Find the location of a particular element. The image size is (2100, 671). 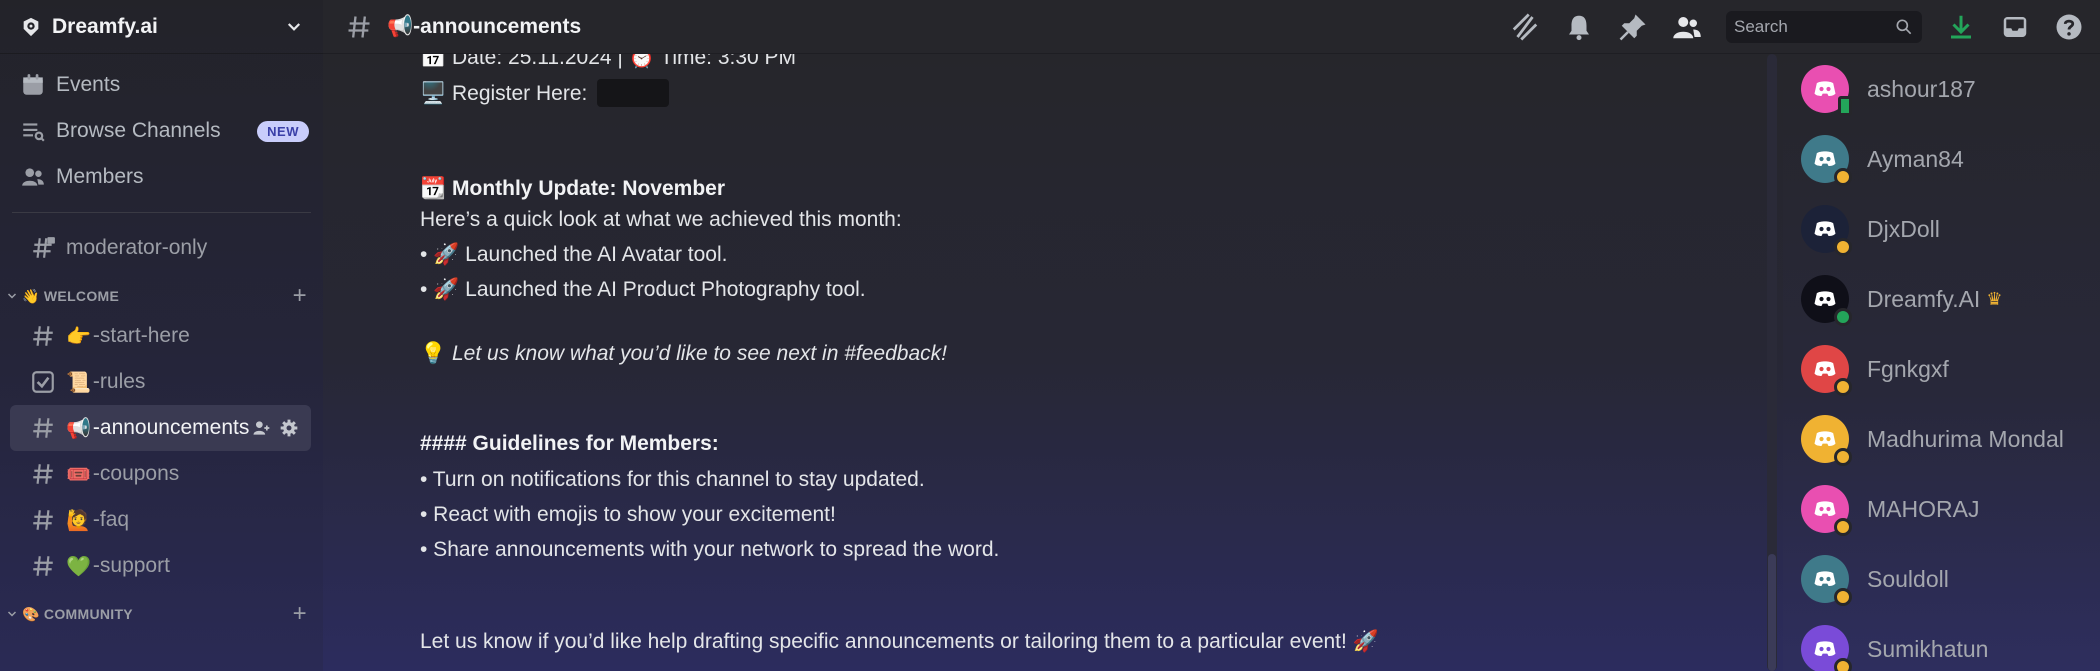

help-icon is located at coordinates (2069, 27).